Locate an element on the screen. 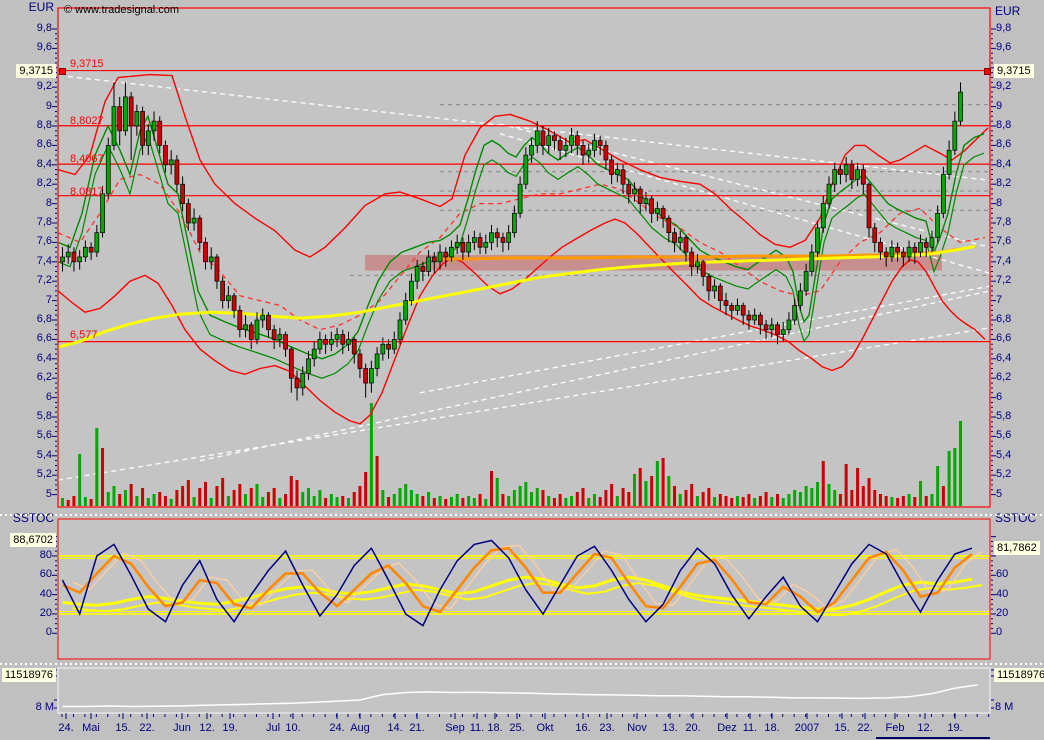 Image resolution: width=1044 pixels, height=740 pixels. price-tick-label-right: 8 is located at coordinates (999, 202).